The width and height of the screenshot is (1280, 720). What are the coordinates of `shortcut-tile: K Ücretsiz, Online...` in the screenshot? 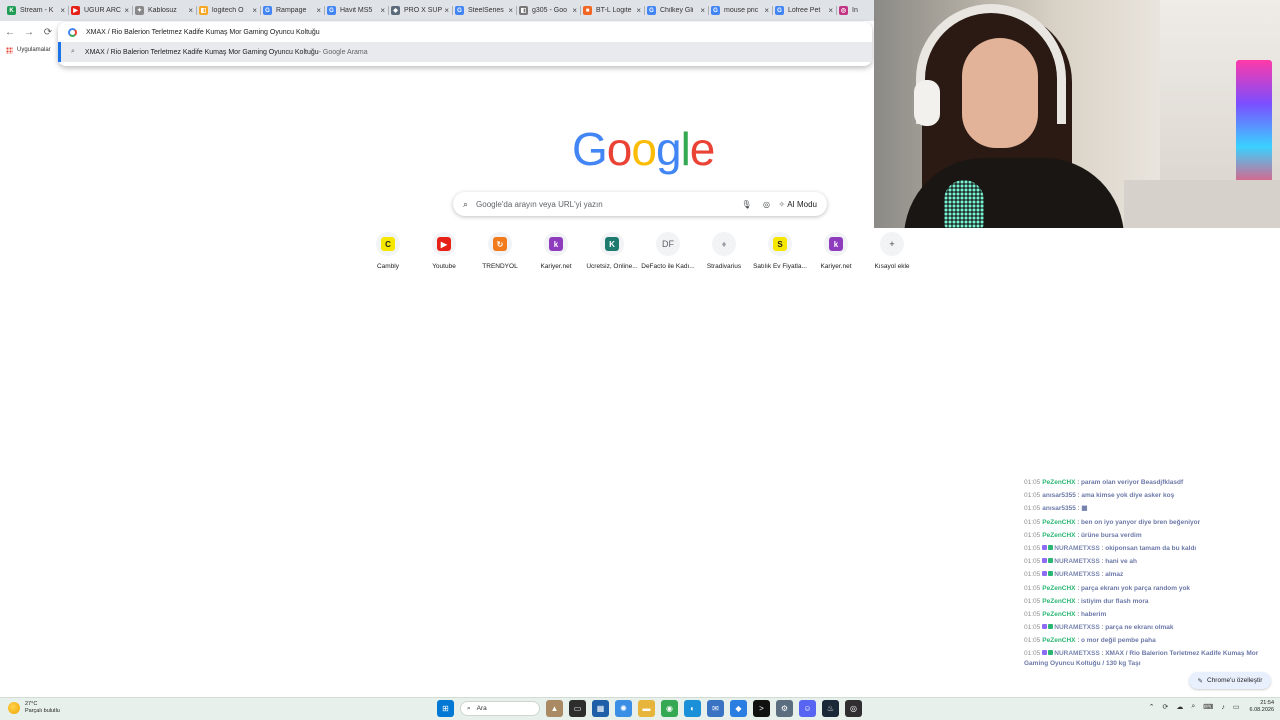 It's located at (612, 251).